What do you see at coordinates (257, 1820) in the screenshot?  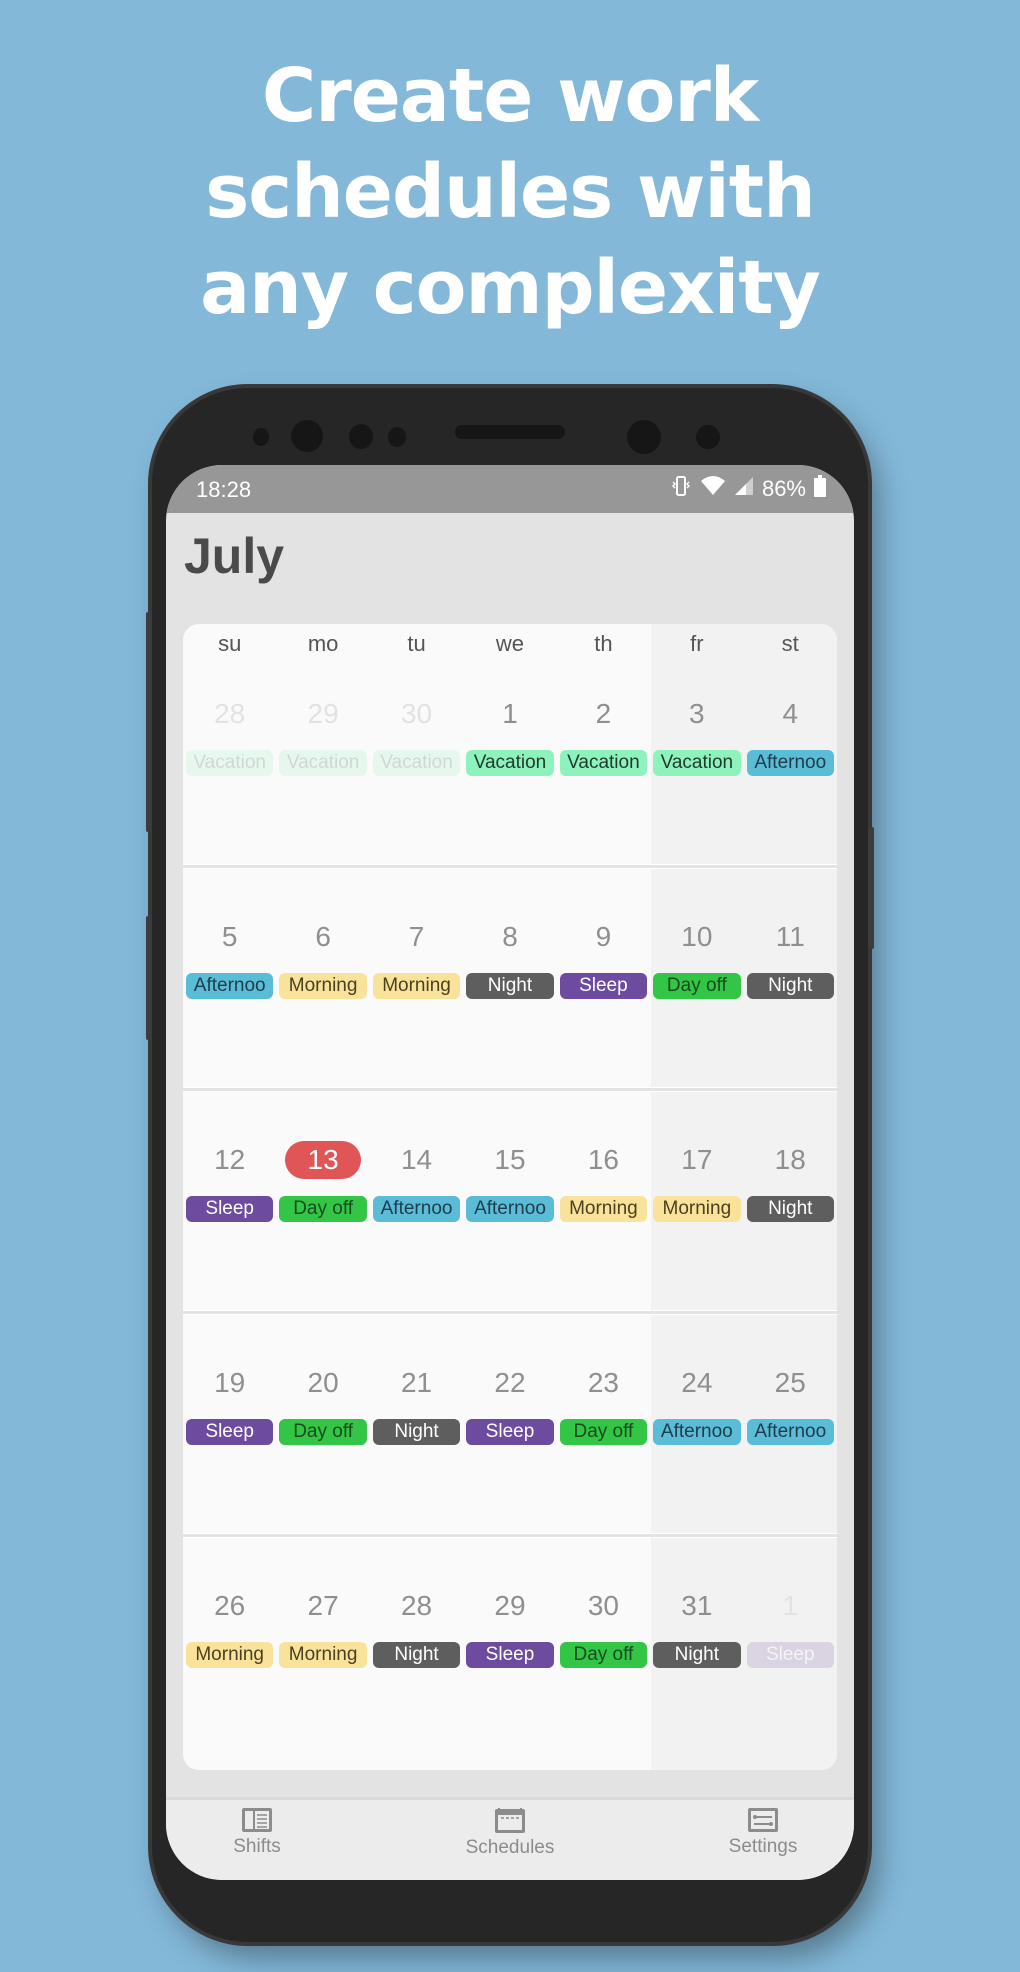 I see `shifts-list-icon` at bounding box center [257, 1820].